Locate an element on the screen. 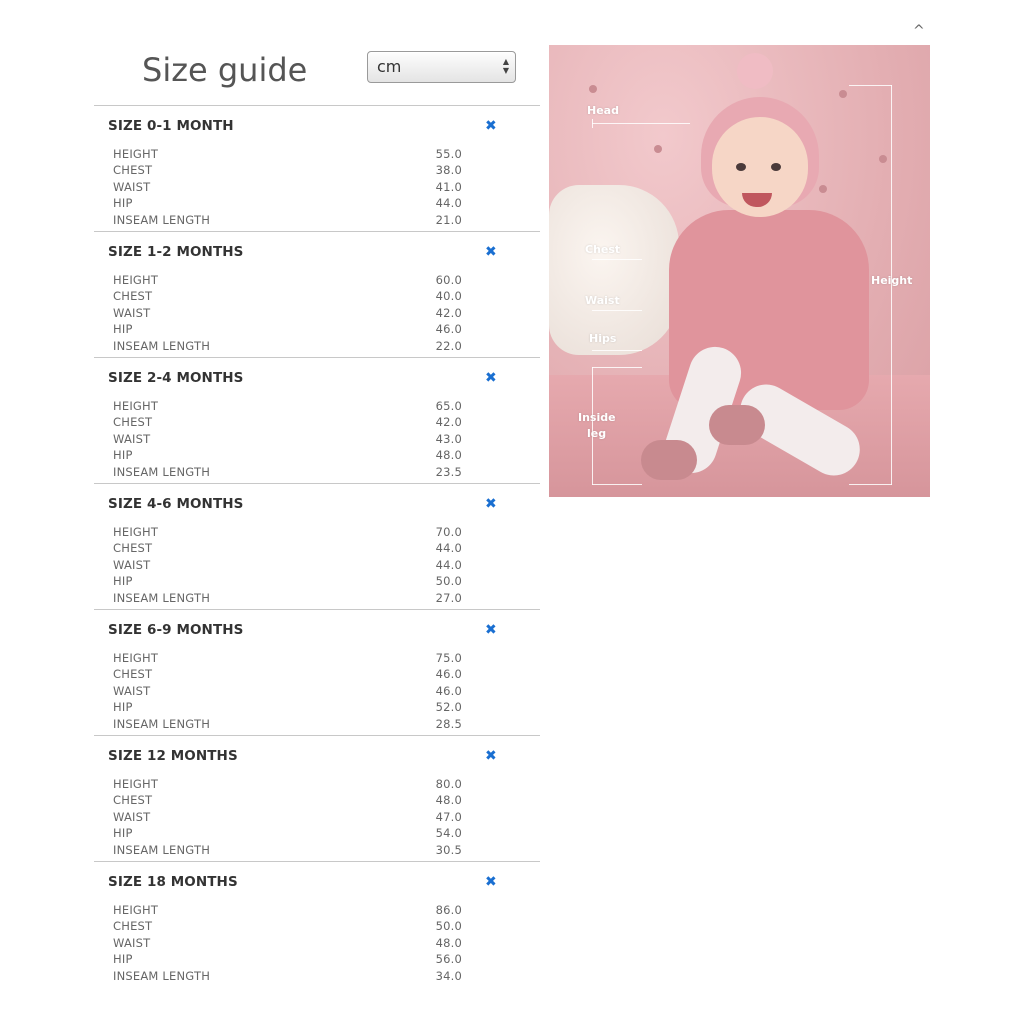 This screenshot has height=1024, width=1024. measurement-value: 27.0 is located at coordinates (448, 597).